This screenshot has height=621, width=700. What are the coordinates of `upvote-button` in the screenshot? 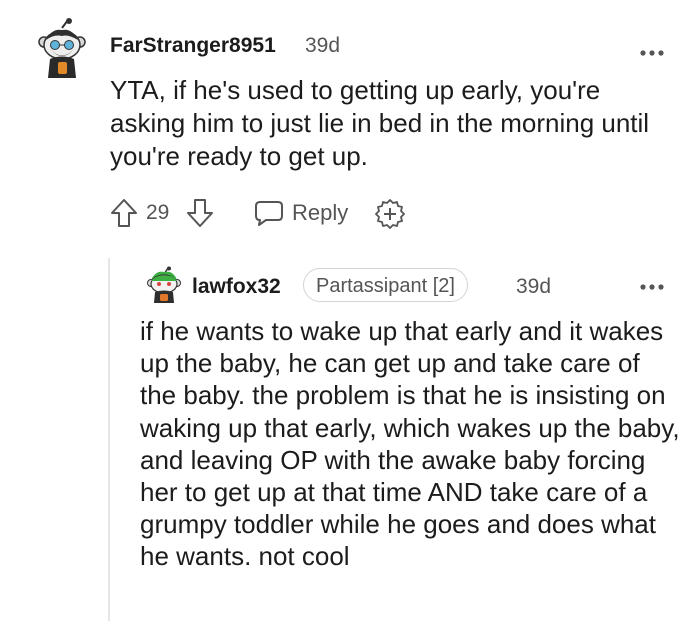 It's located at (124, 213).